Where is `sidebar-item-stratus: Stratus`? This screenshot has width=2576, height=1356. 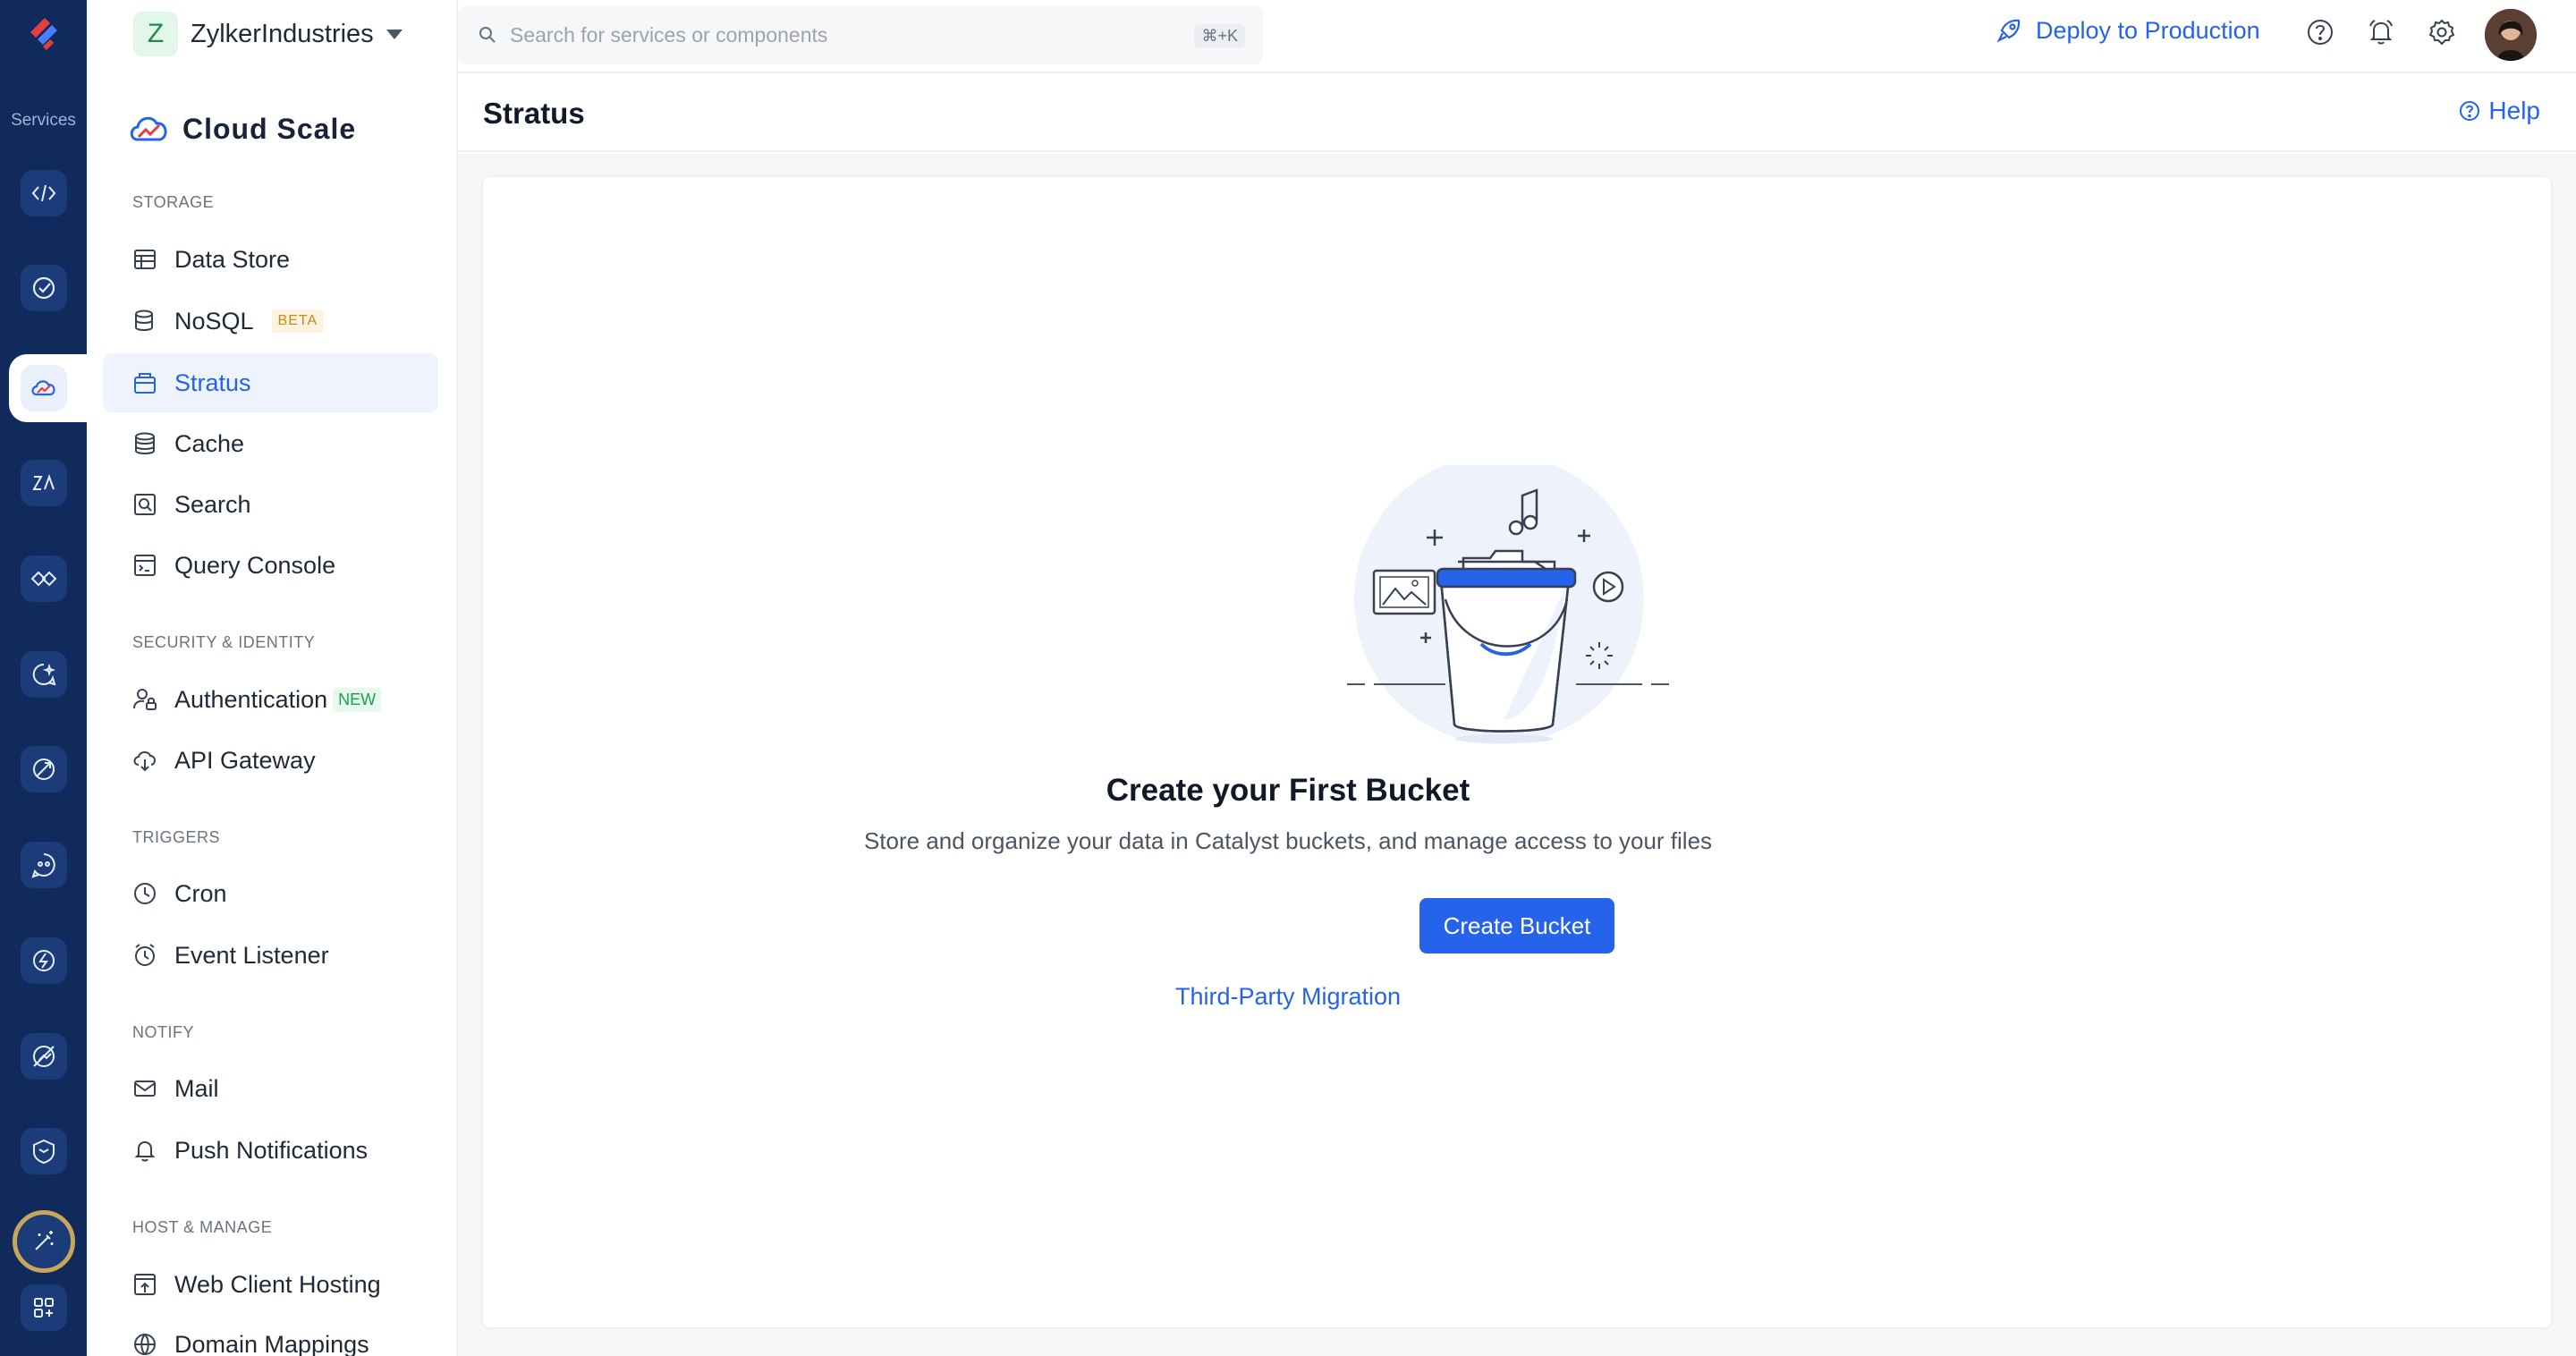 sidebar-item-stratus: Stratus is located at coordinates (270, 382).